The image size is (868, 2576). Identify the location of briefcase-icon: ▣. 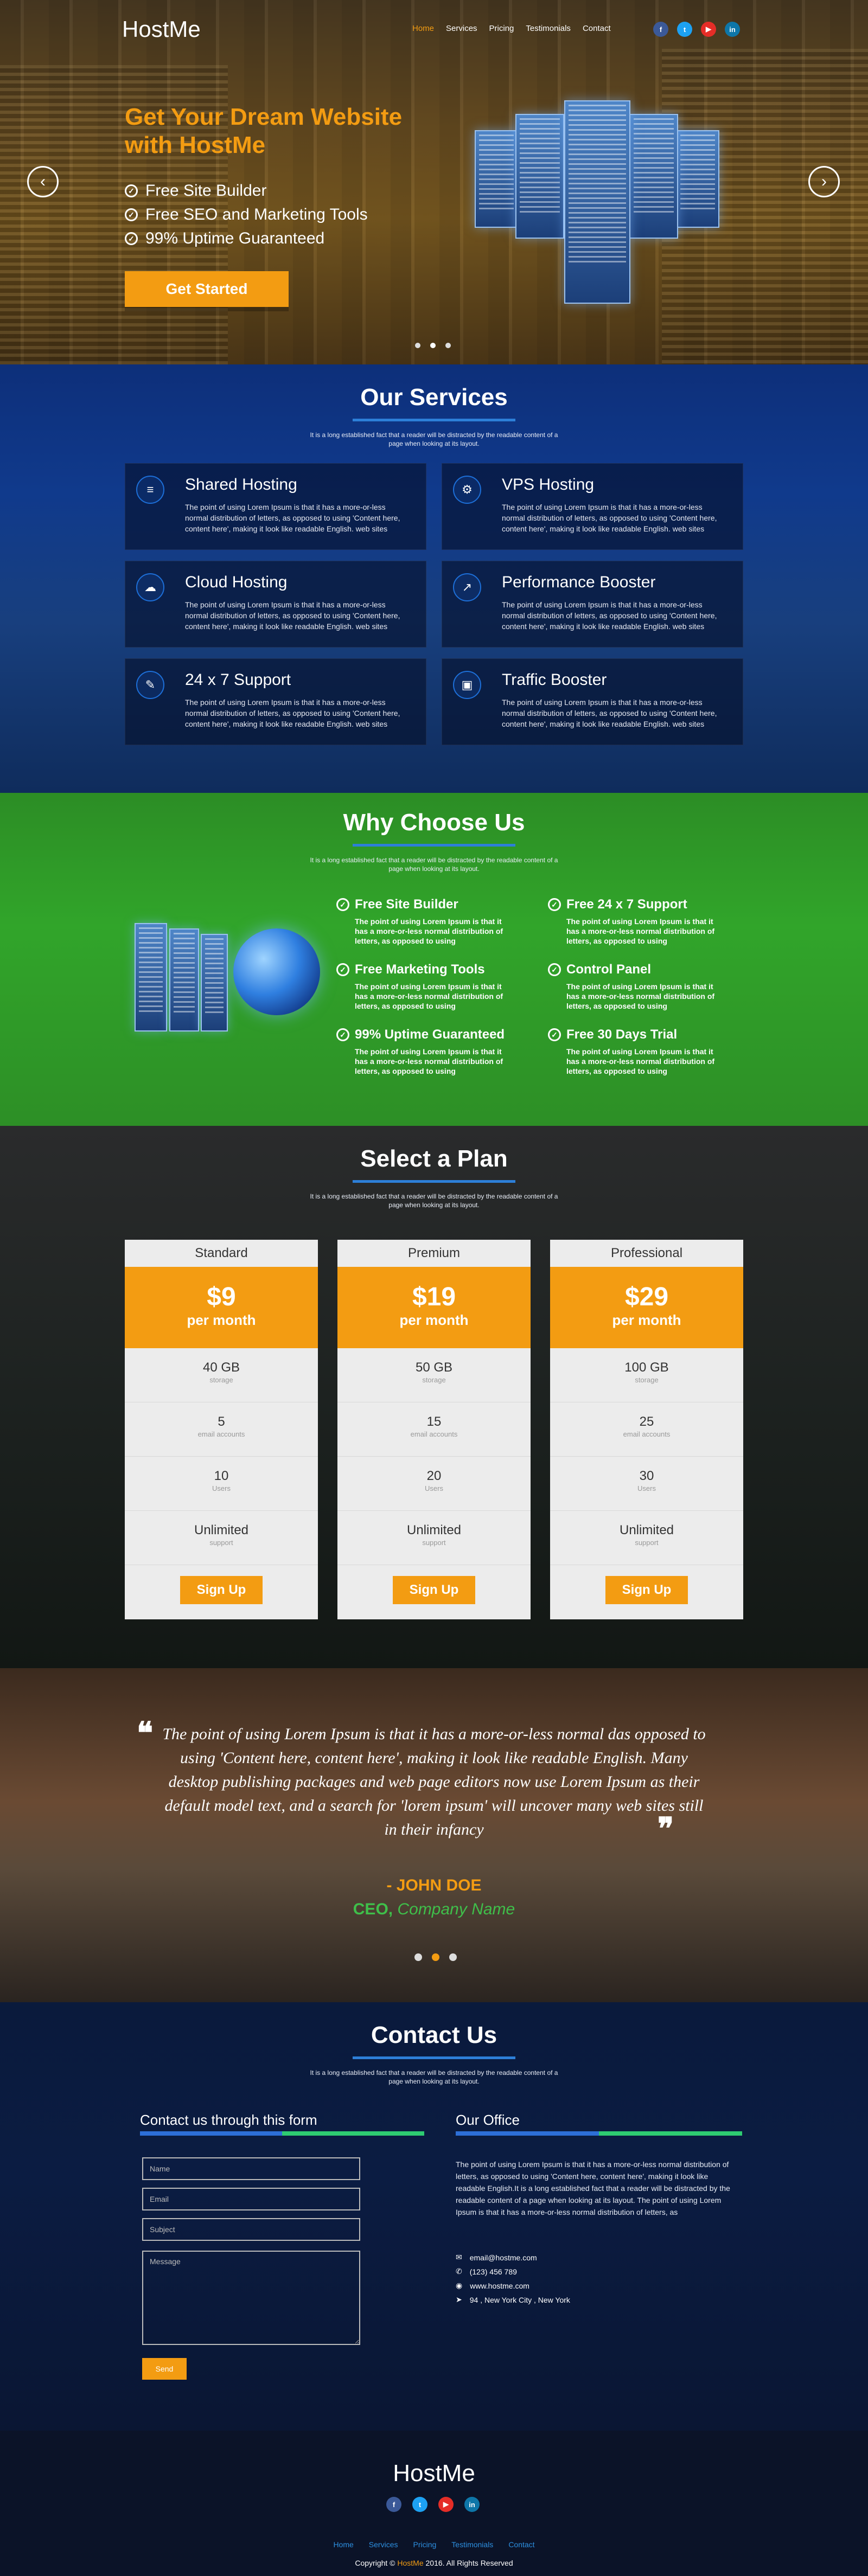
(467, 685).